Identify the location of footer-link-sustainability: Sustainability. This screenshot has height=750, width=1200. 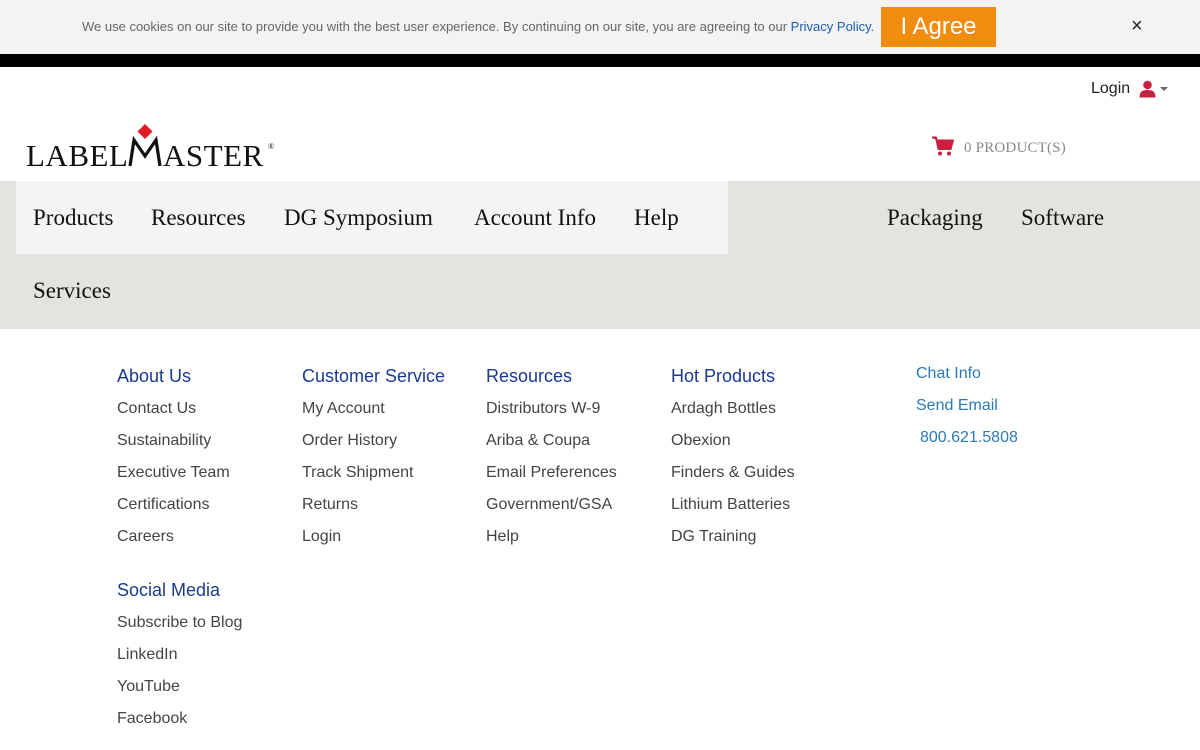
(164, 441).